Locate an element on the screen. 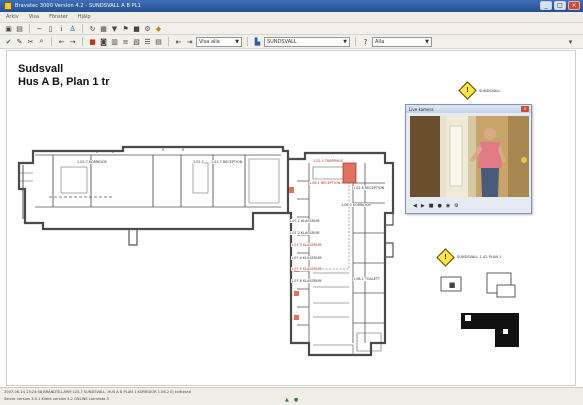 The image size is (583, 405). help-icon: ? is located at coordinates (365, 41).